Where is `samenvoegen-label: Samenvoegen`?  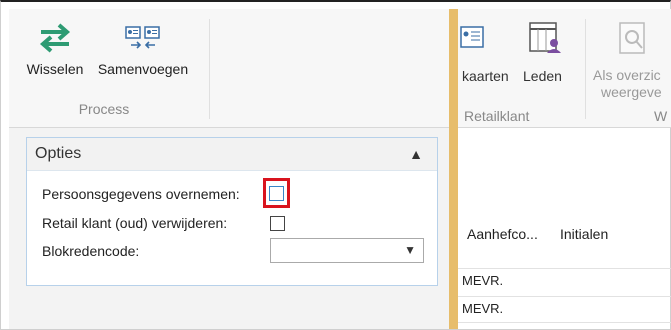
samenvoegen-label: Samenvoegen is located at coordinates (143, 69).